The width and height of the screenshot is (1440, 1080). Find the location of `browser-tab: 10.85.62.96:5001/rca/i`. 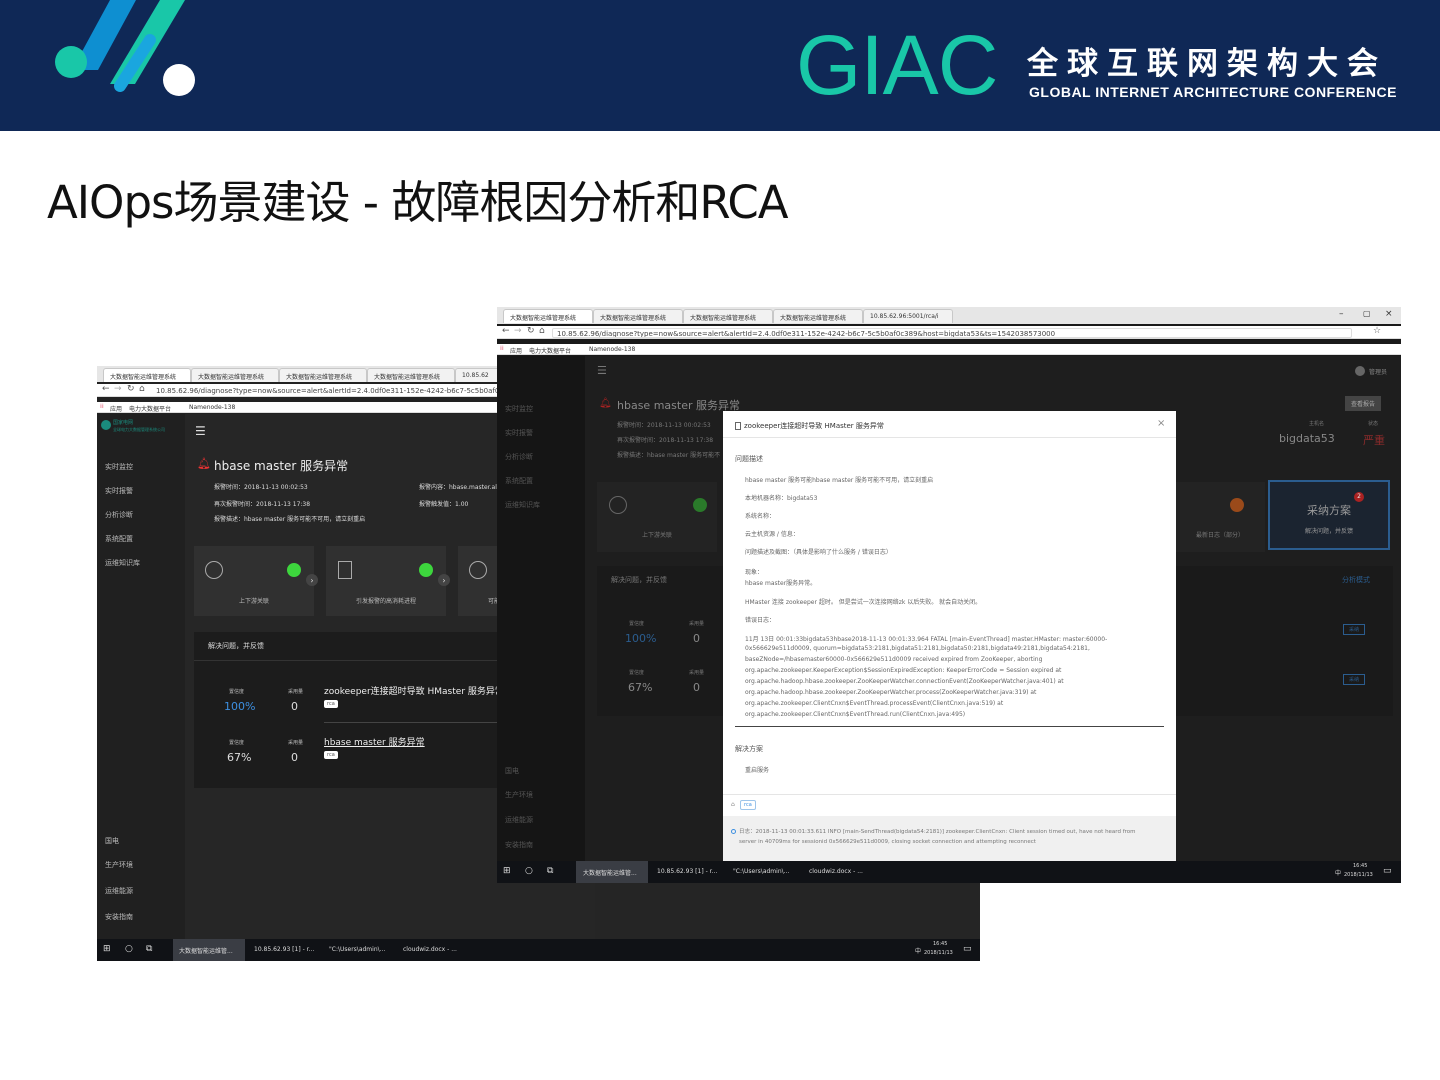

browser-tab: 10.85.62.96:5001/rca/i is located at coordinates (908, 316).